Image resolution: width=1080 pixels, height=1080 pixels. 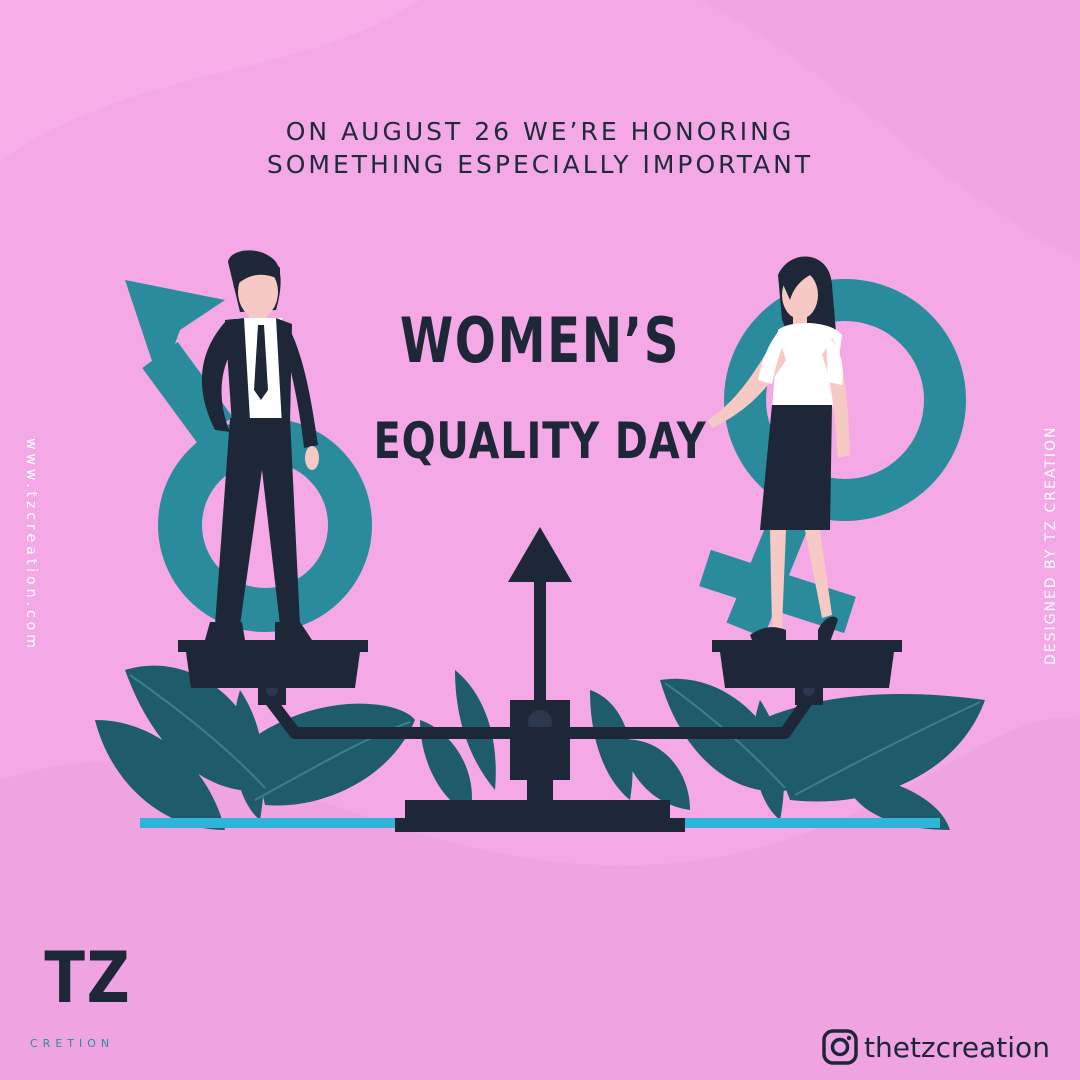 I want to click on headline-line-2: SOMETHING ESPECIALLY IMPORTANT, so click(x=540, y=164).